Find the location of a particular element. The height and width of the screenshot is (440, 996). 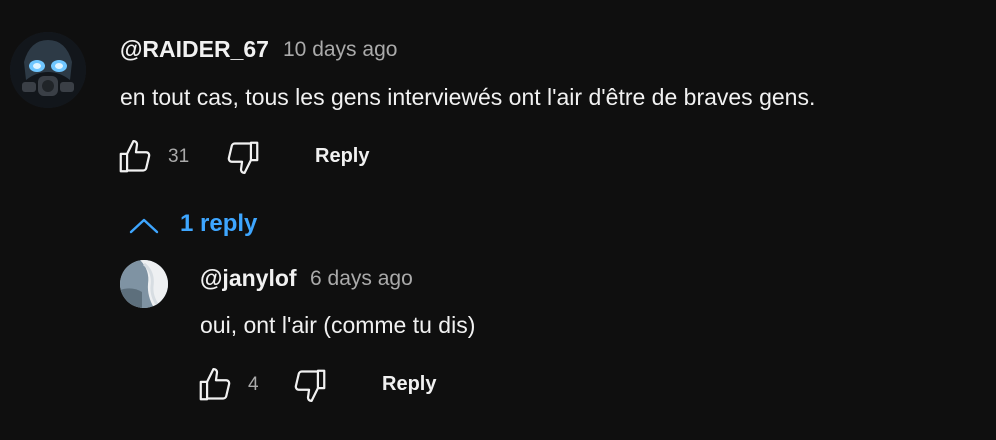

gas-mask-avatar-icon is located at coordinates (48, 70).